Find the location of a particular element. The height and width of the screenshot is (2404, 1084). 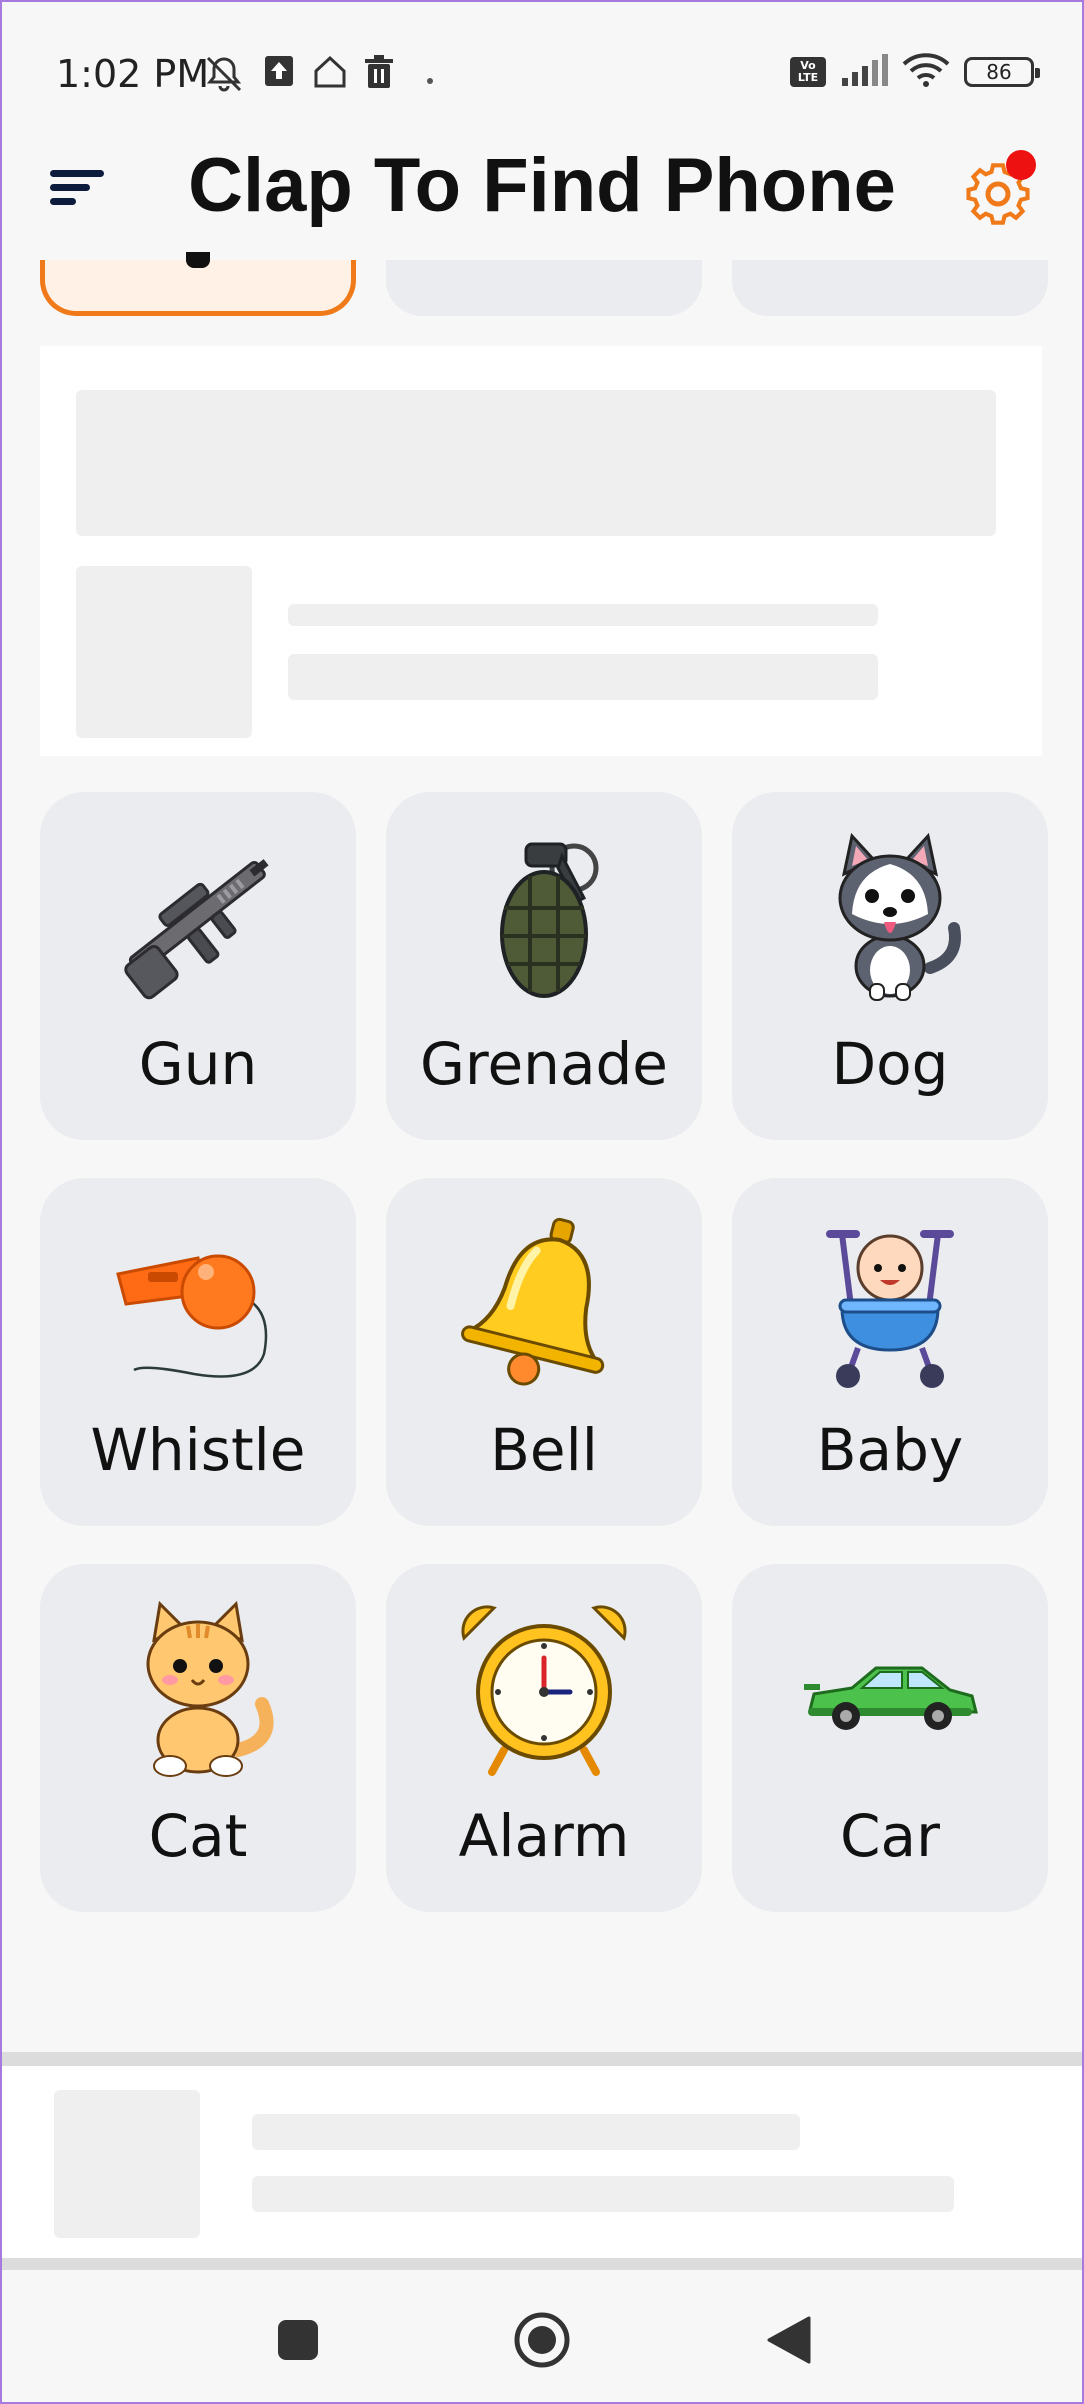

sound-tile-grenade: Grenade is located at coordinates (544, 966).